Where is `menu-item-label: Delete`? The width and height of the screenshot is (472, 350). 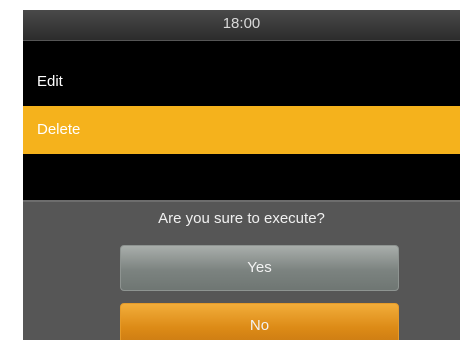
menu-item-label: Delete is located at coordinates (59, 129).